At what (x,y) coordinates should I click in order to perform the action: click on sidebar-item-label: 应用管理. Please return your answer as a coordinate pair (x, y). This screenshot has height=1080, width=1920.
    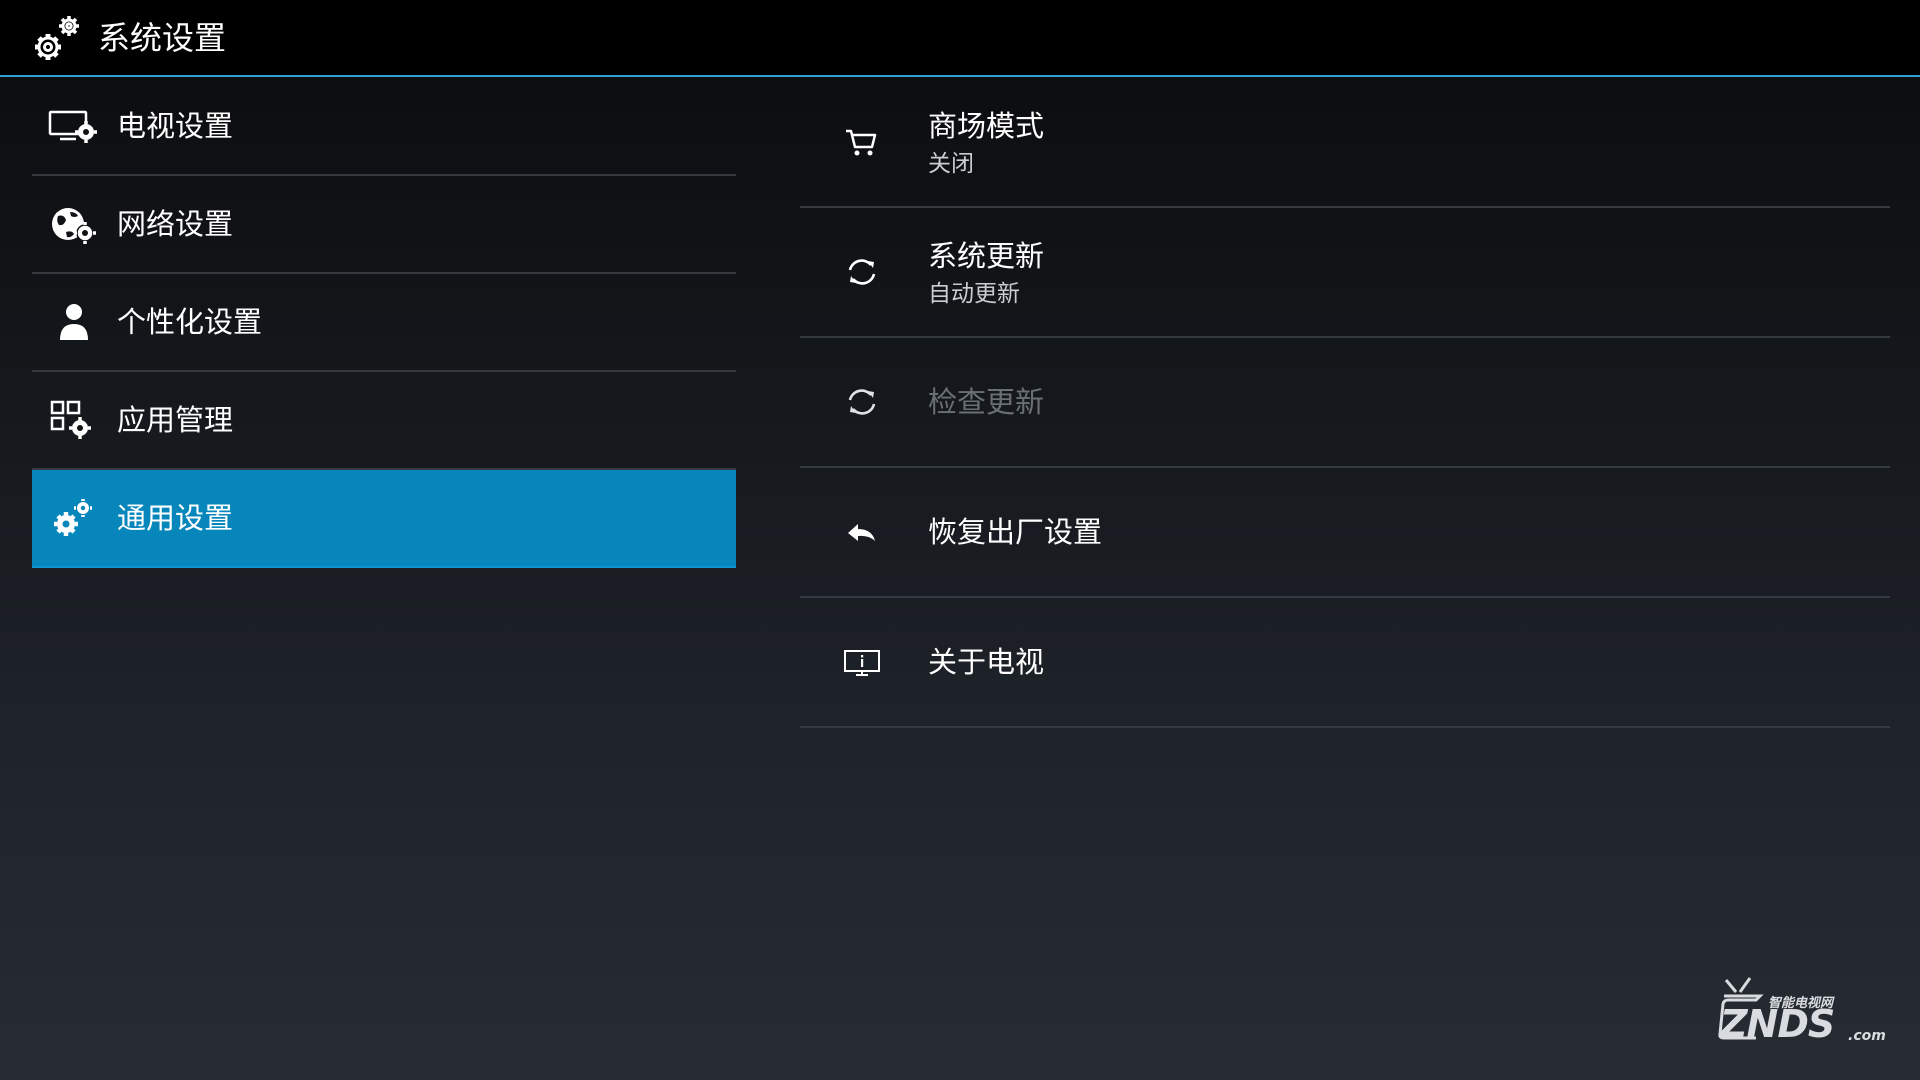
    Looking at the image, I should click on (175, 420).